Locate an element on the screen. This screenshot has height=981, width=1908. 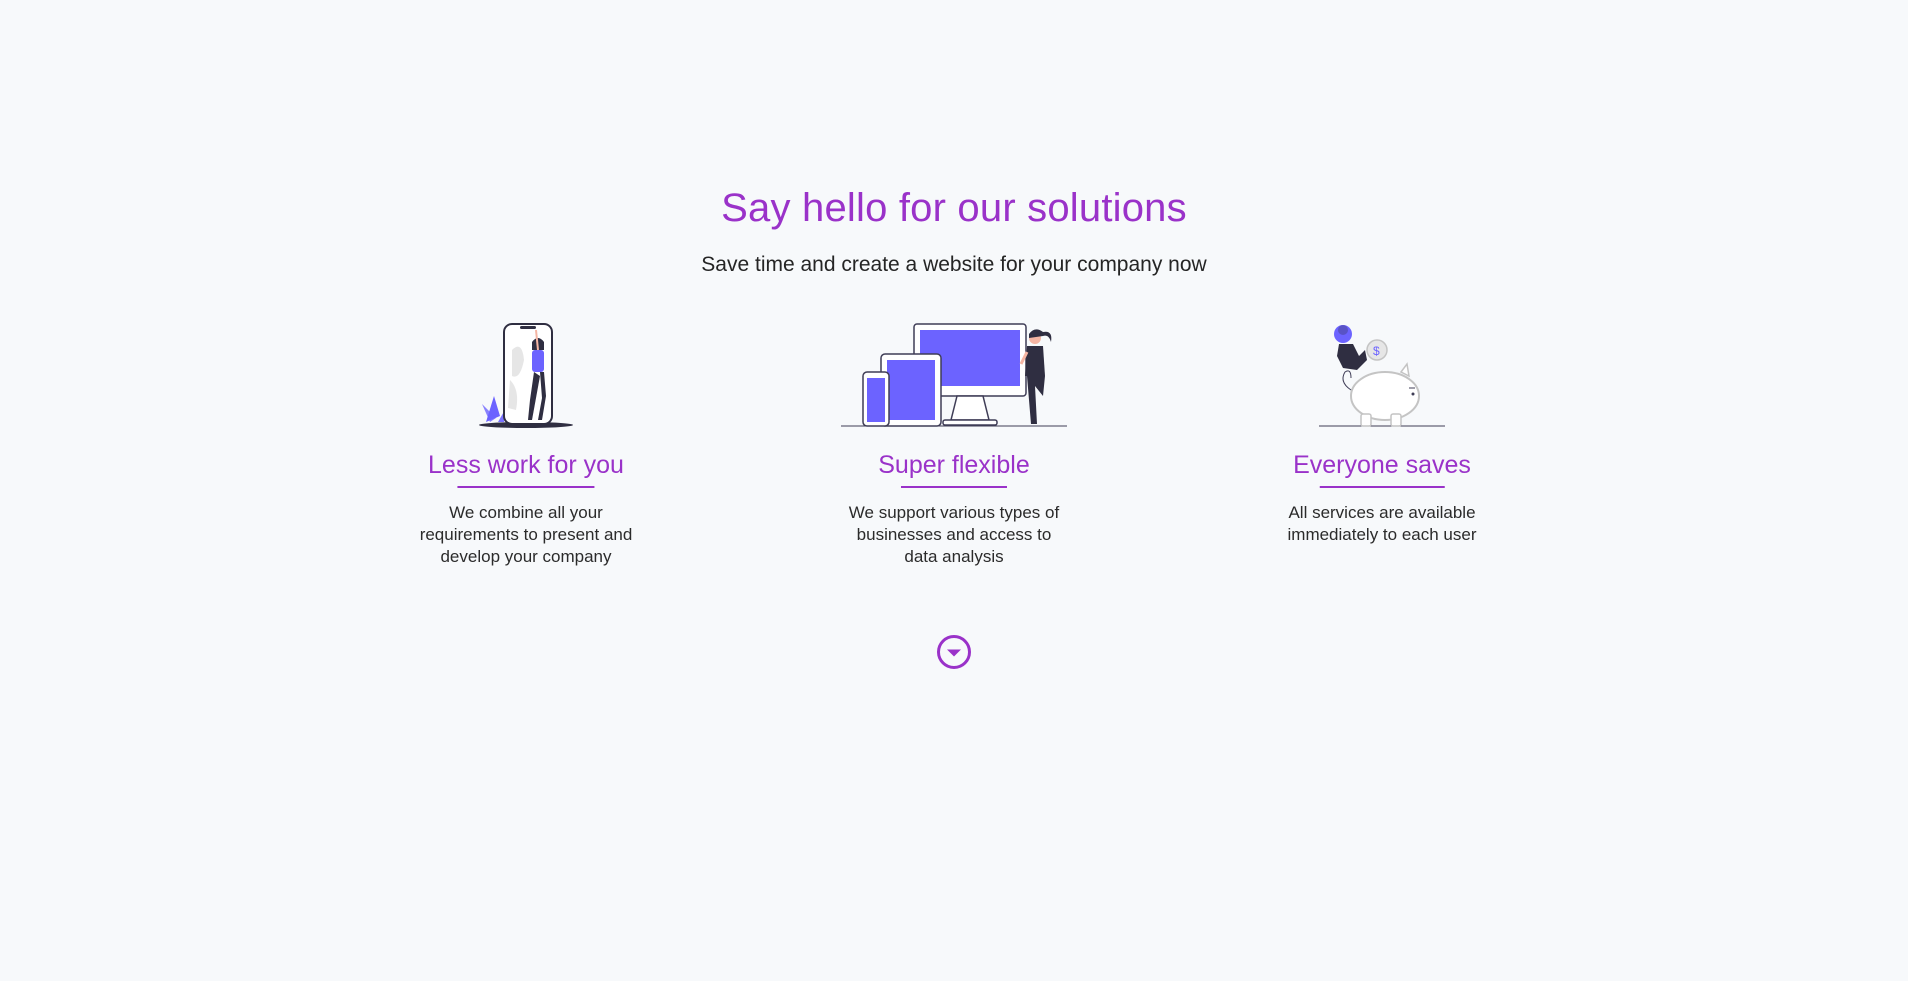
devices-illustration is located at coordinates (954, 375).